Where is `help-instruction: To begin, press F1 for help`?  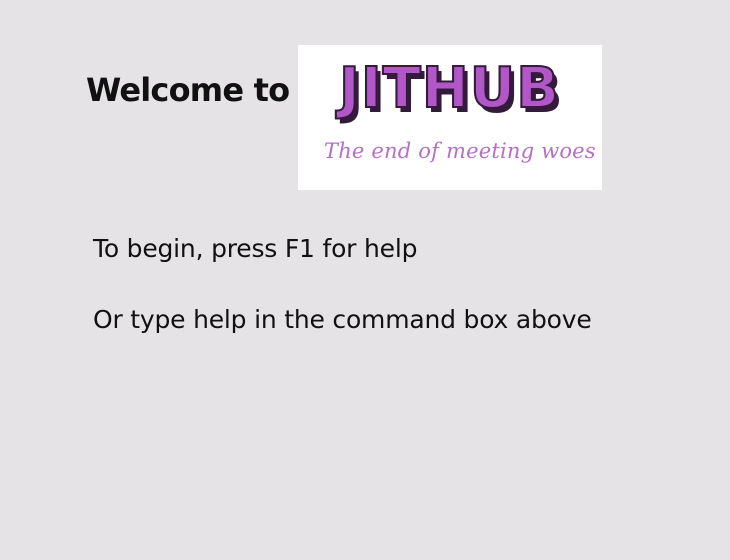 help-instruction: To begin, press F1 for help is located at coordinates (255, 248).